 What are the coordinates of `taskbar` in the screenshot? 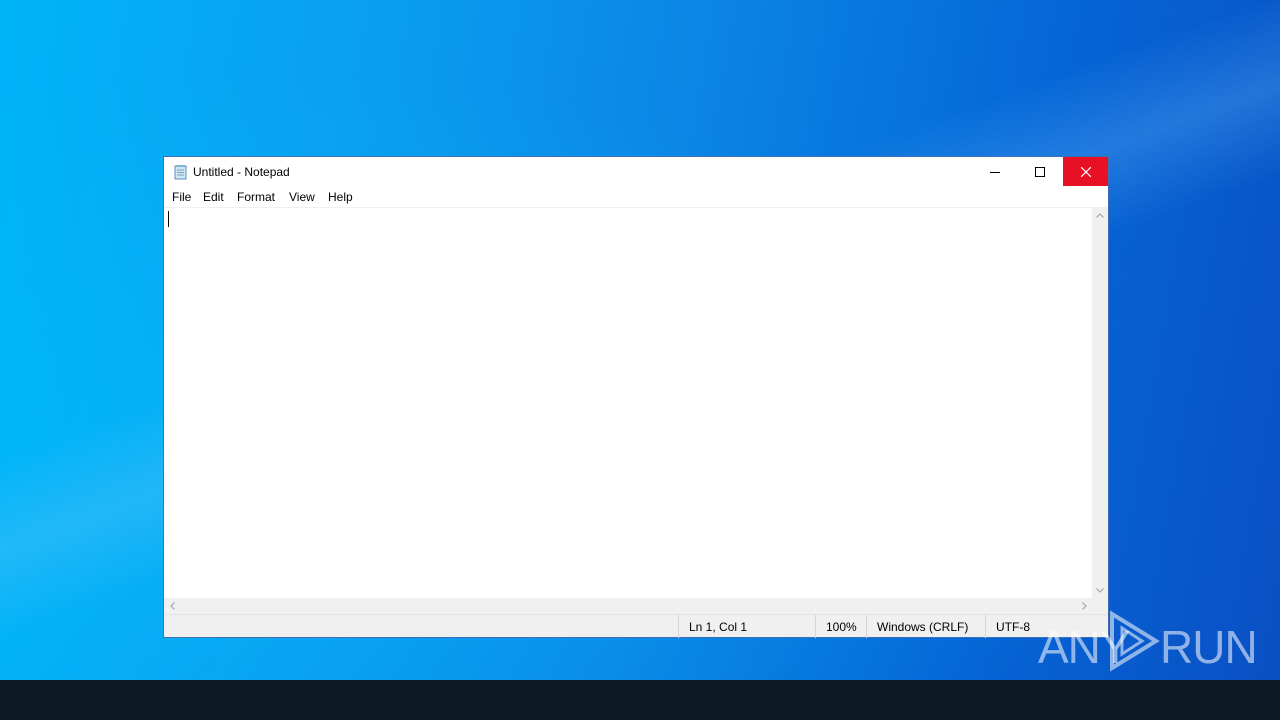 It's located at (640, 700).